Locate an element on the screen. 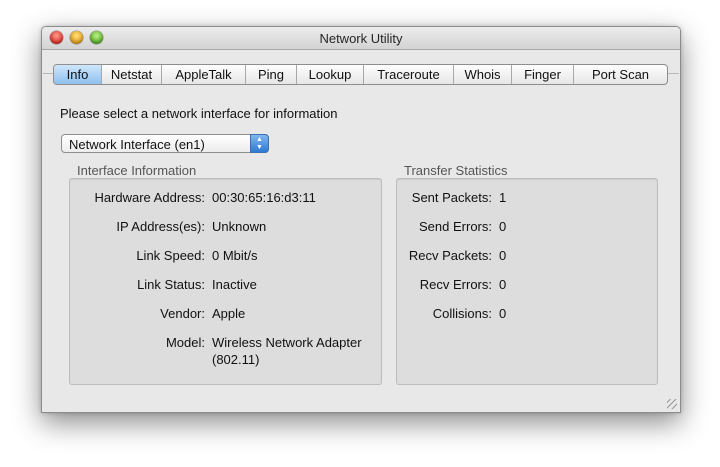  up-down-stepper-icon: ▲ ▼ is located at coordinates (259, 143).